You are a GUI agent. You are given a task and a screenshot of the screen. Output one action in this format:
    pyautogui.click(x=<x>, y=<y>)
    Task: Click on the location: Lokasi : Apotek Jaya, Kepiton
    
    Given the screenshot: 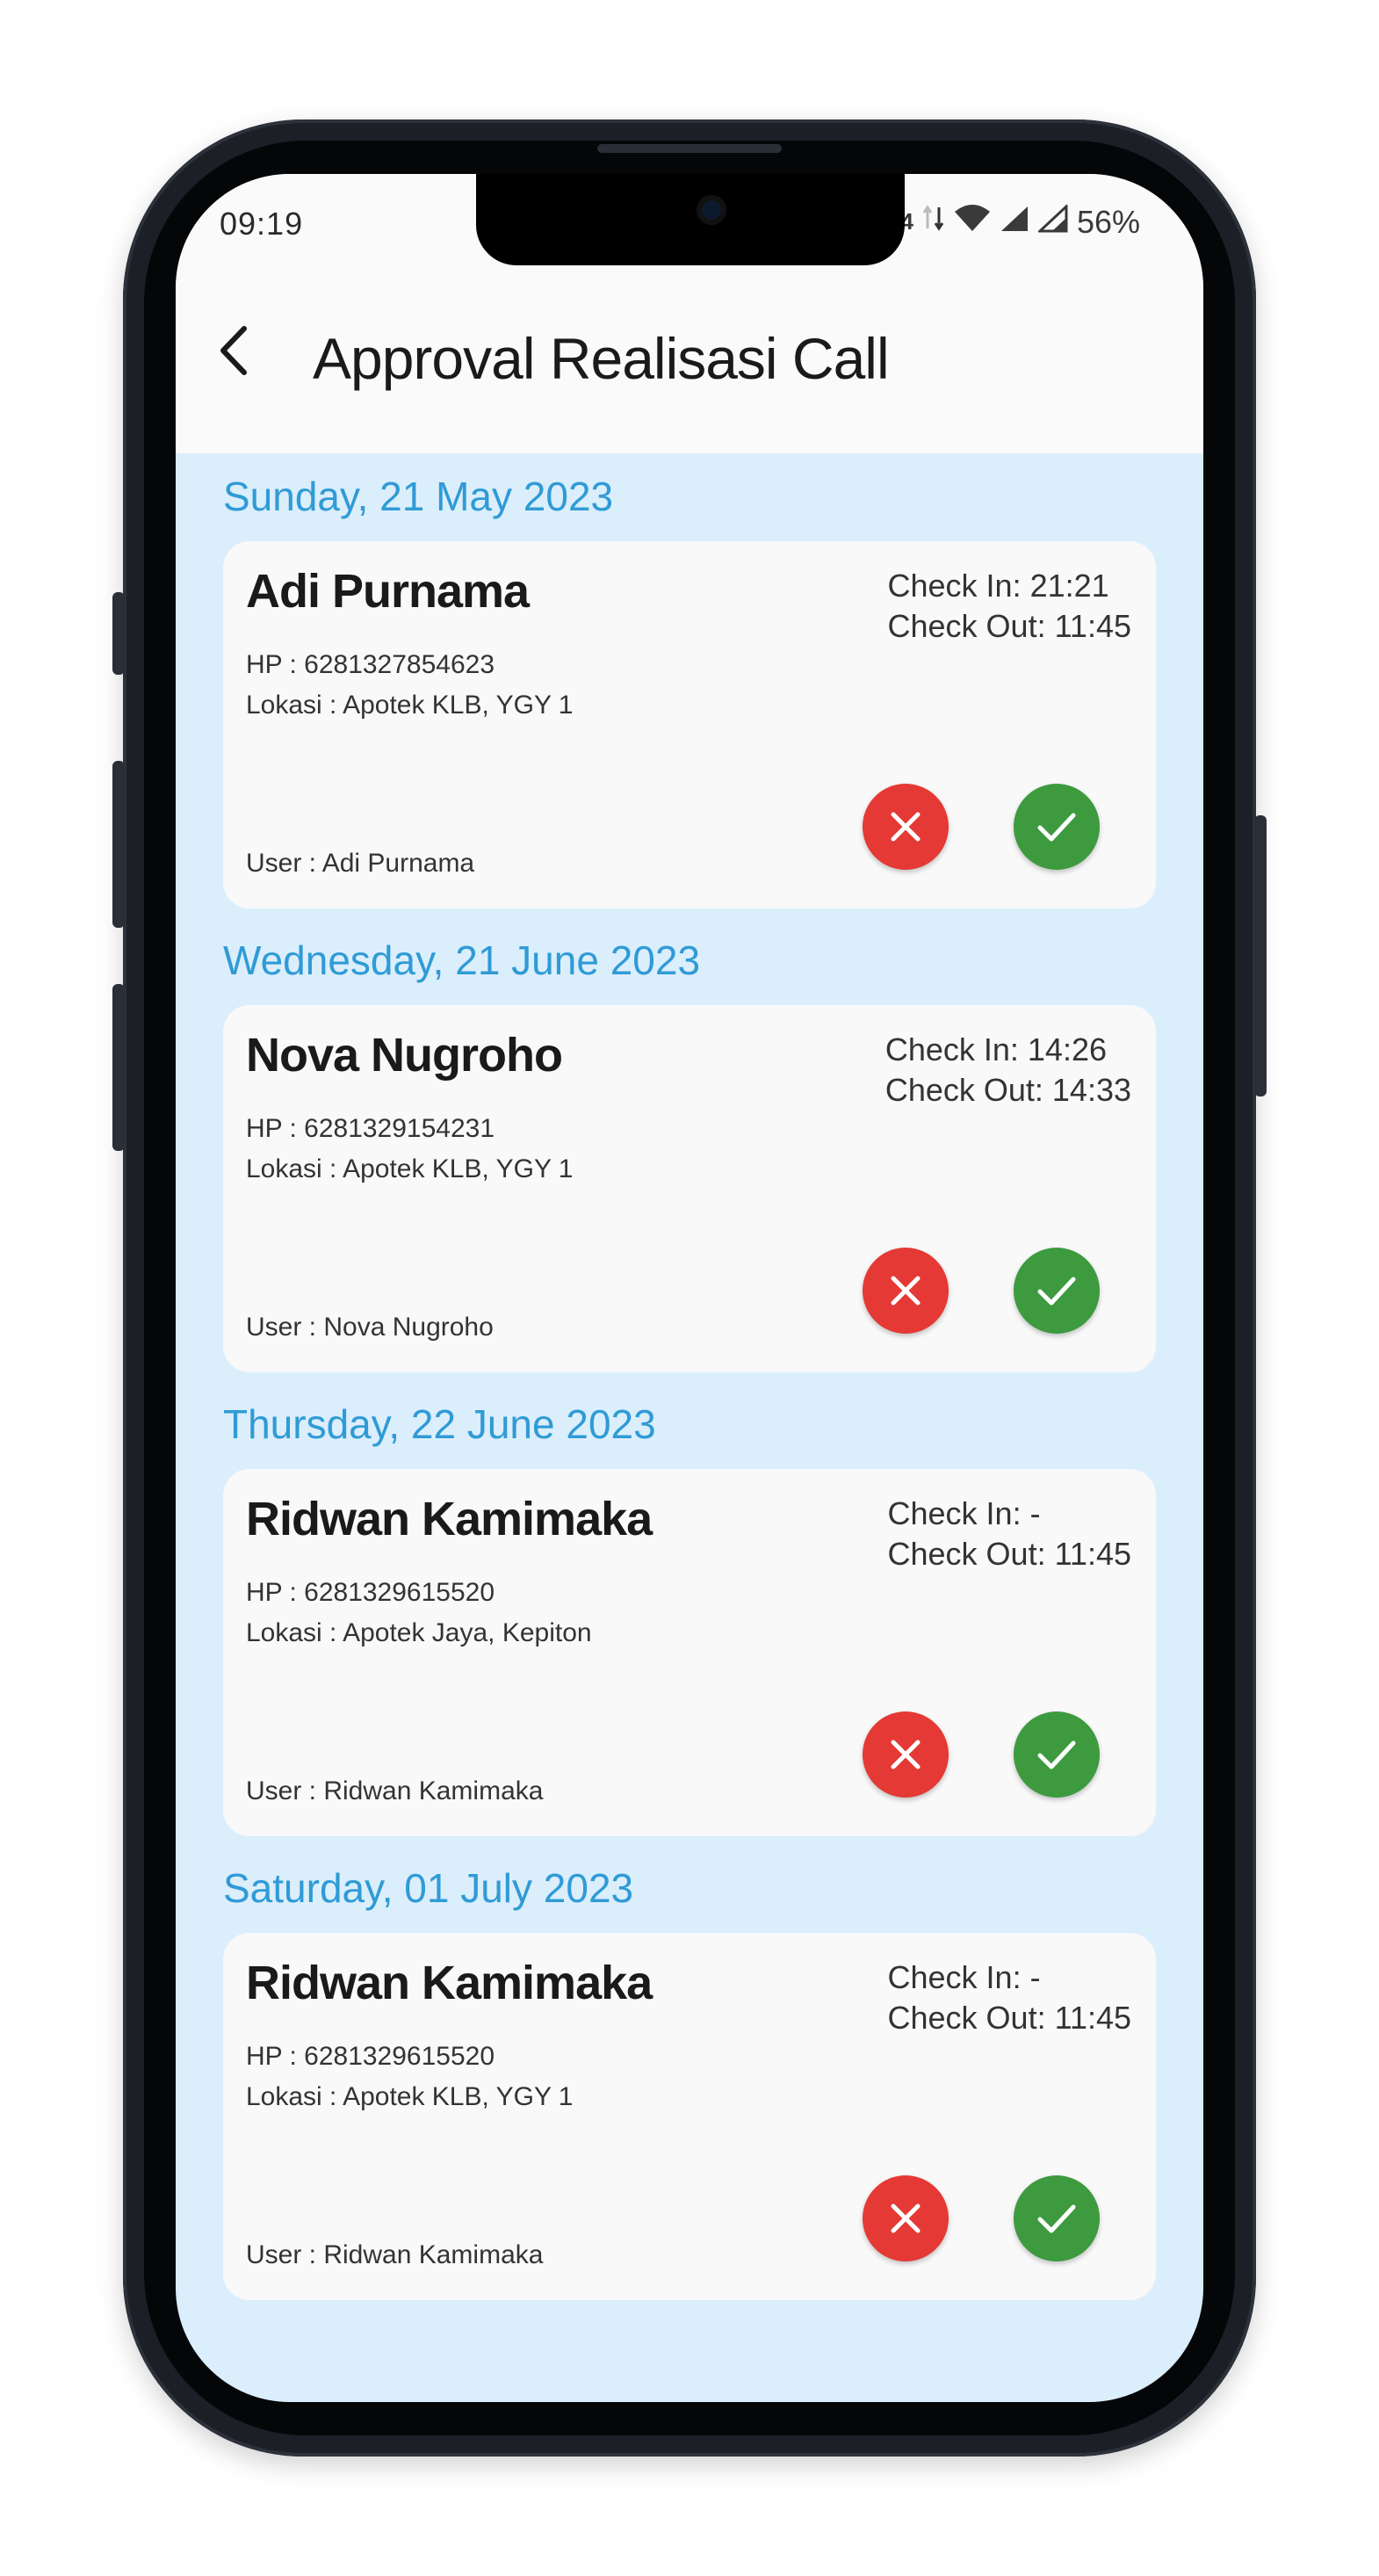 What is the action you would take?
    pyautogui.click(x=419, y=1632)
    